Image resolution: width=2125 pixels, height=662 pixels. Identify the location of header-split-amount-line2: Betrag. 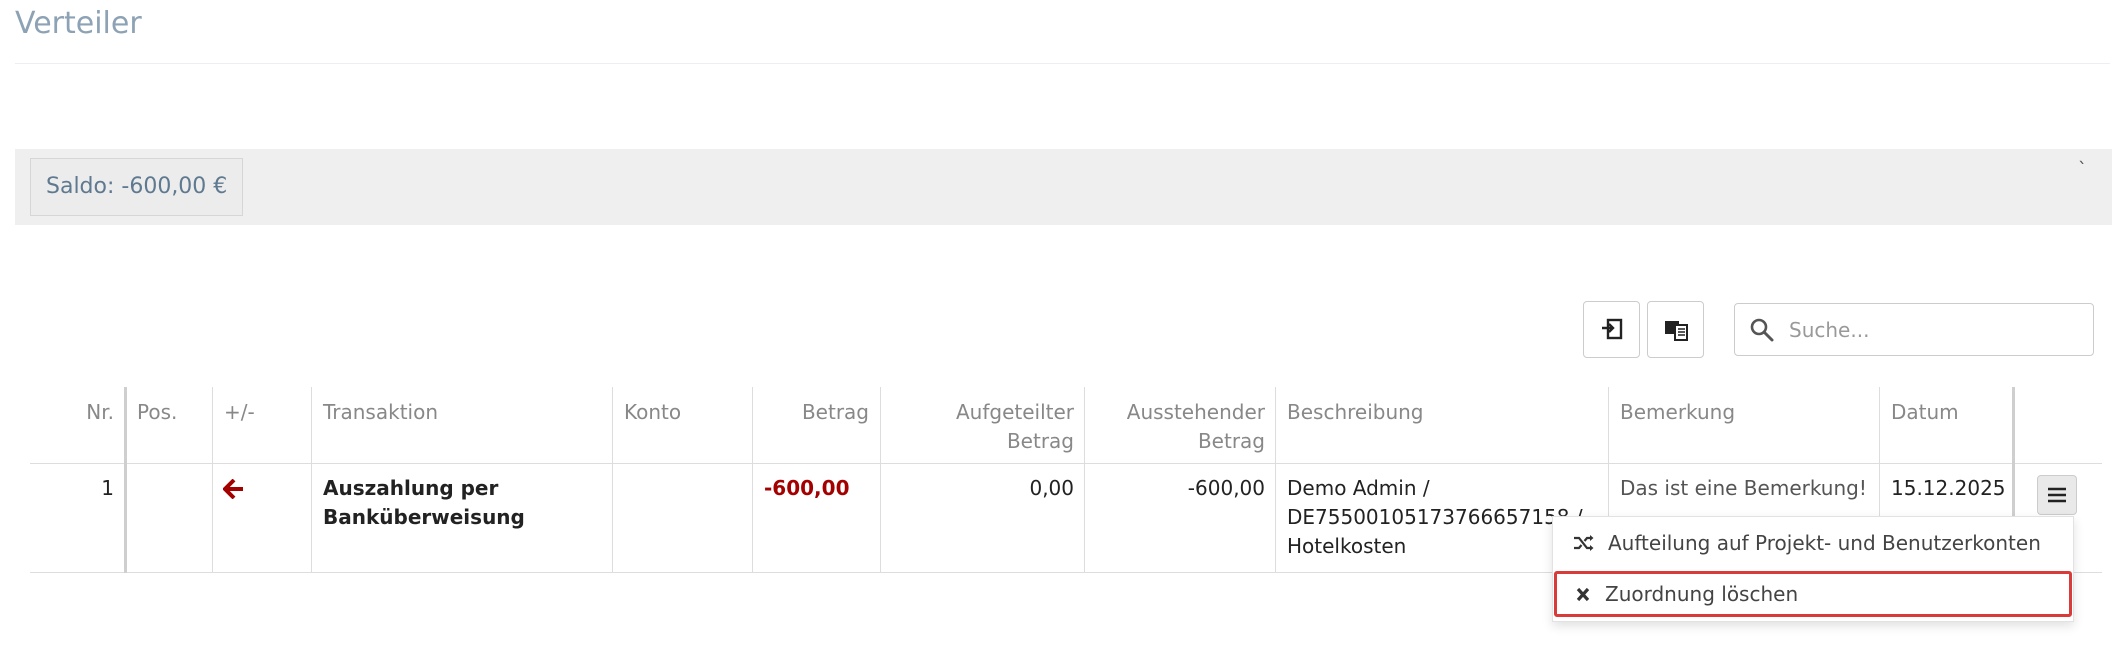
(1040, 441).